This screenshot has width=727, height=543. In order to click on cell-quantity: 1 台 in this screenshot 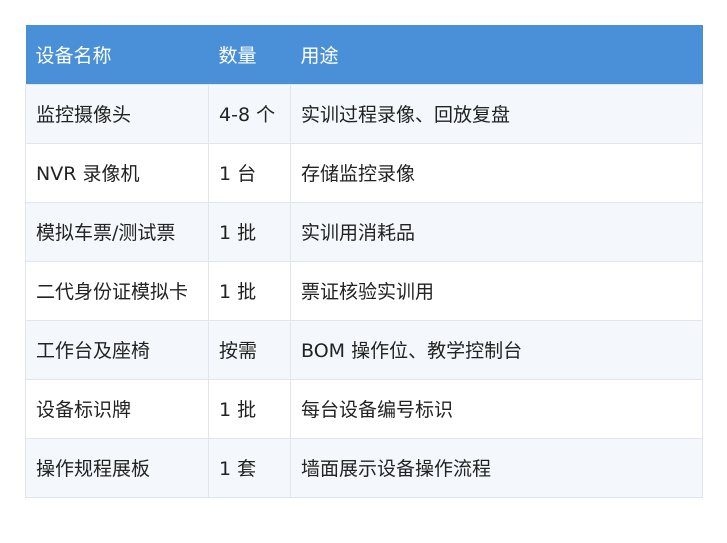, I will do `click(249, 172)`.